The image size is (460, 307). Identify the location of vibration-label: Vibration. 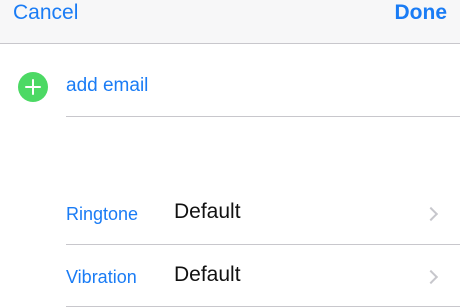
(101, 277).